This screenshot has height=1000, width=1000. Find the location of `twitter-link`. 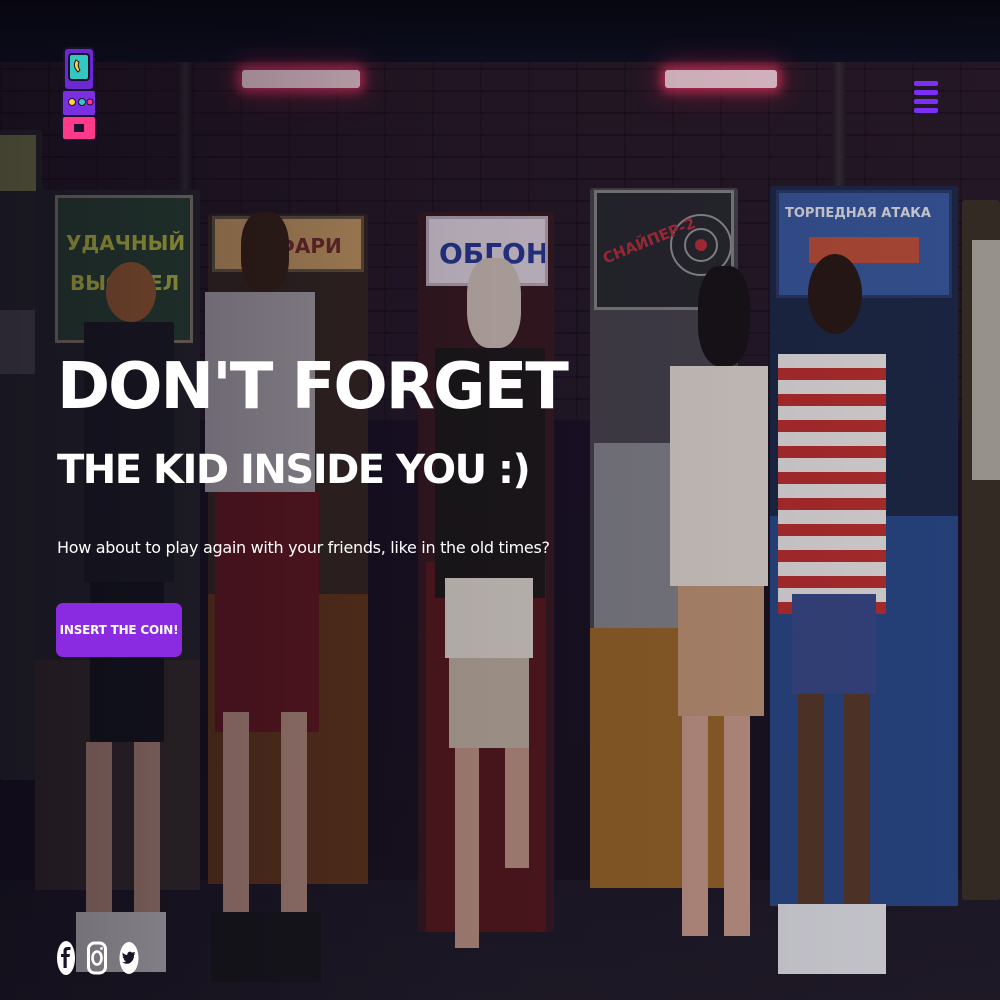

twitter-link is located at coordinates (129, 958).